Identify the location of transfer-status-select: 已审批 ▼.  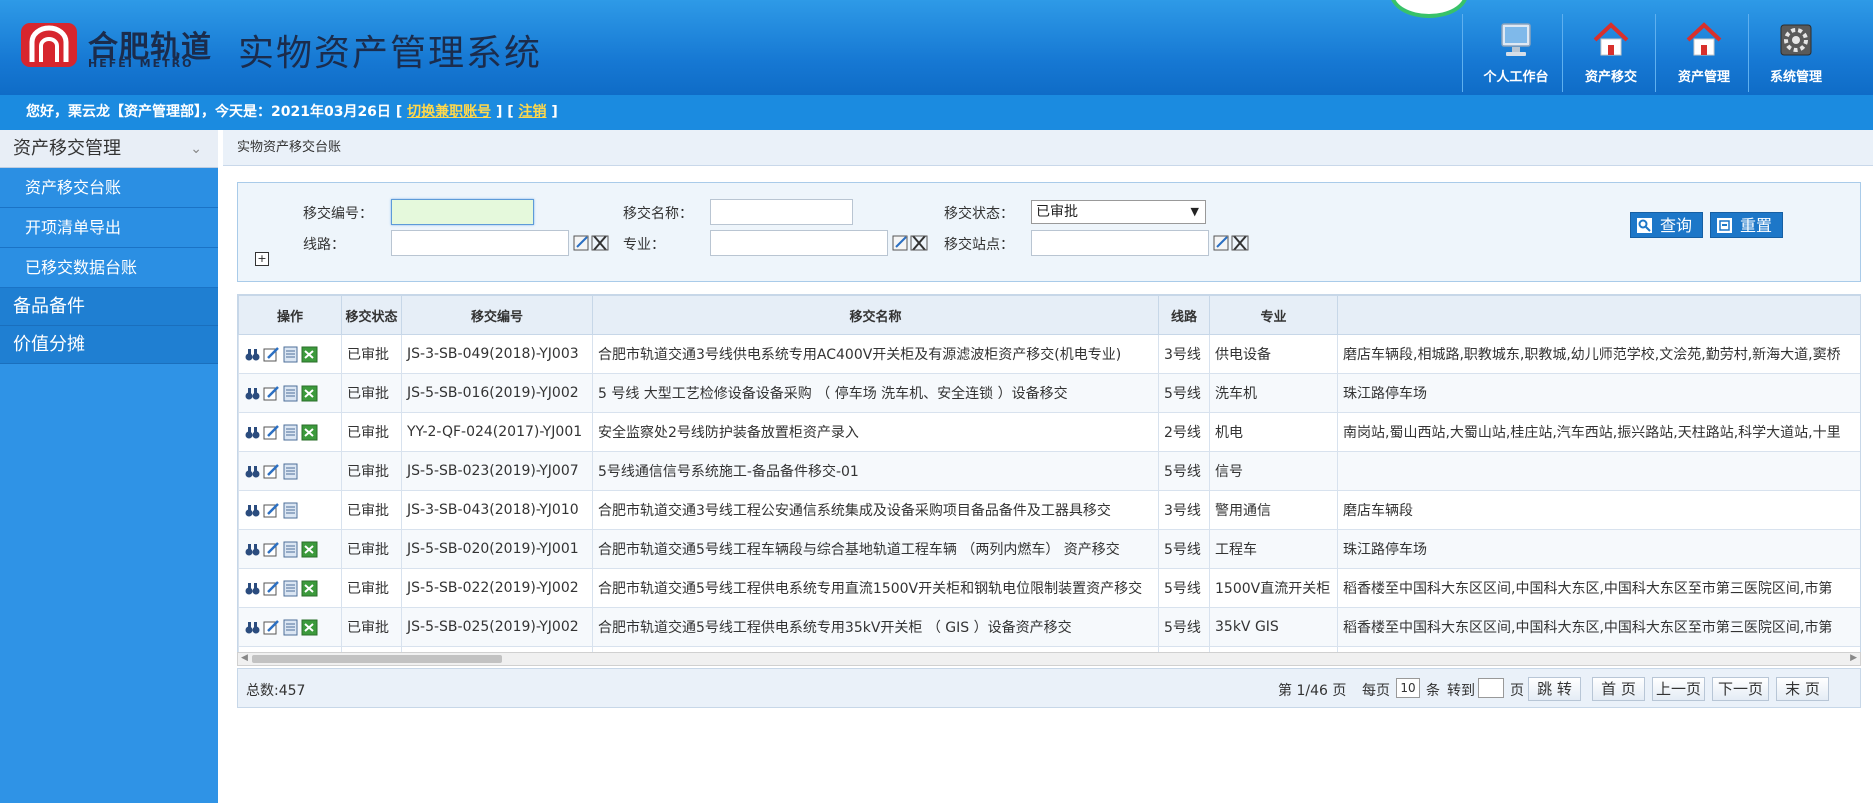
(1118, 212).